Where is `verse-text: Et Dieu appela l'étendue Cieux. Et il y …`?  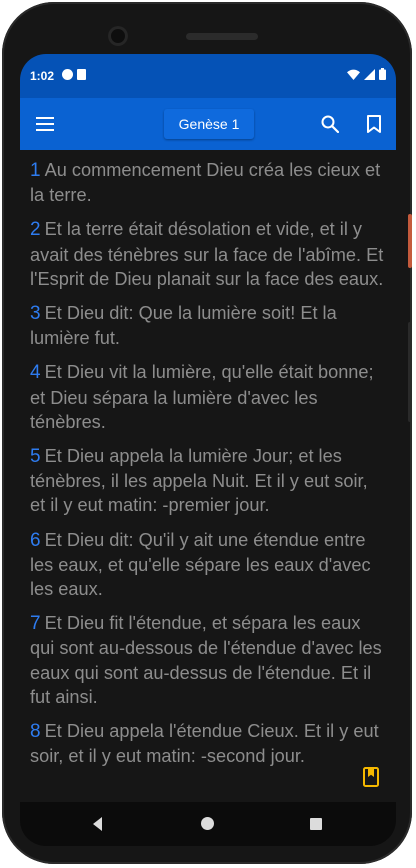
verse-text: Et Dieu appela l'étendue Cieux. Et il y … is located at coordinates (204, 744).